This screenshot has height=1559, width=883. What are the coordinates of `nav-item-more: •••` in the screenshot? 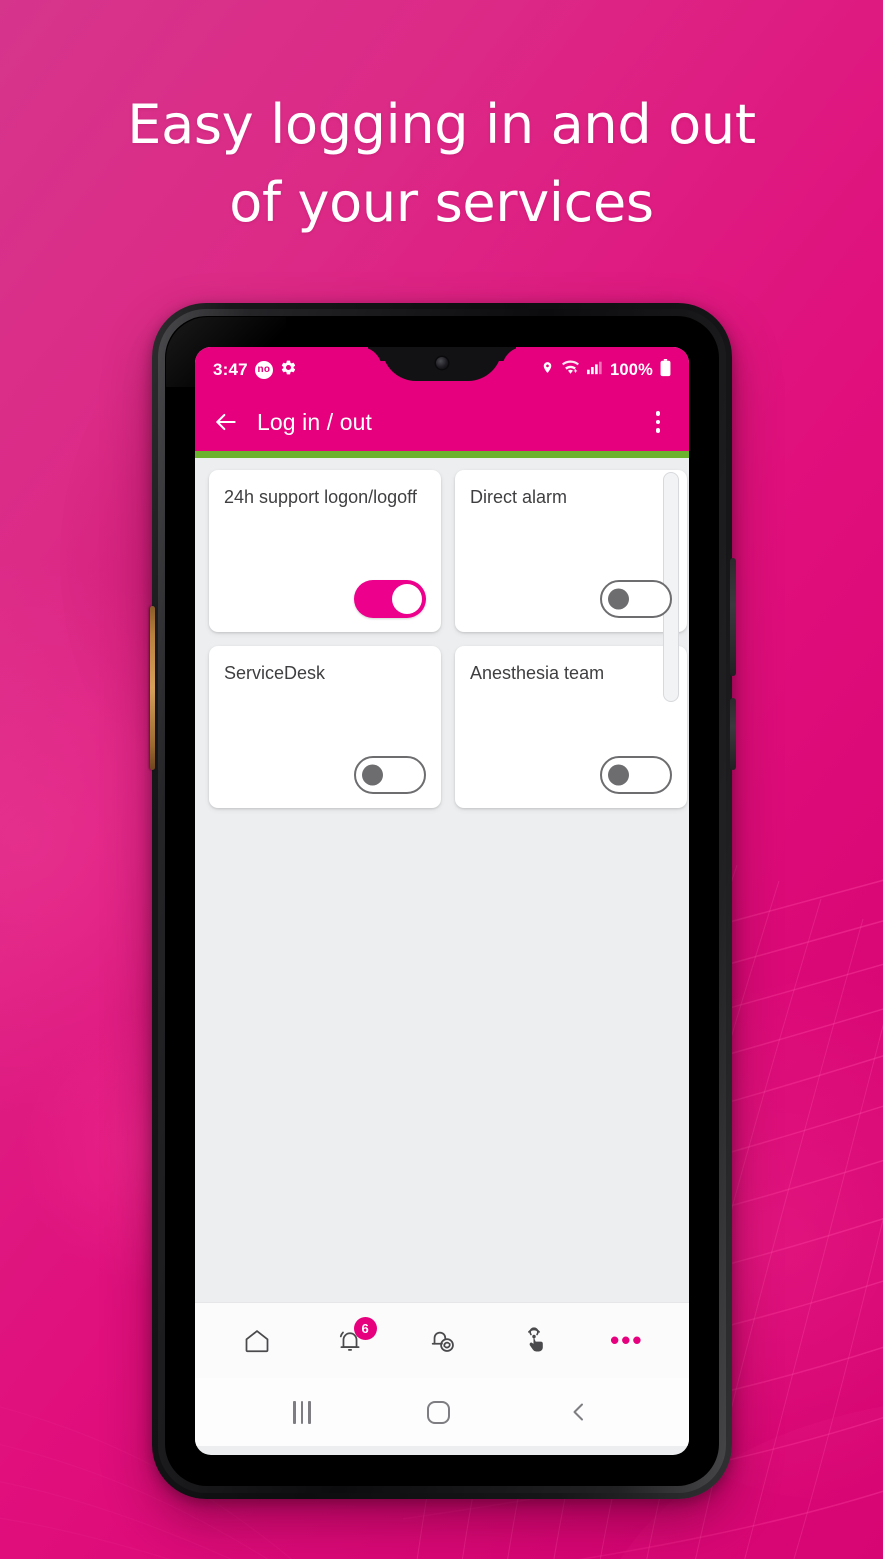 It's located at (627, 1340).